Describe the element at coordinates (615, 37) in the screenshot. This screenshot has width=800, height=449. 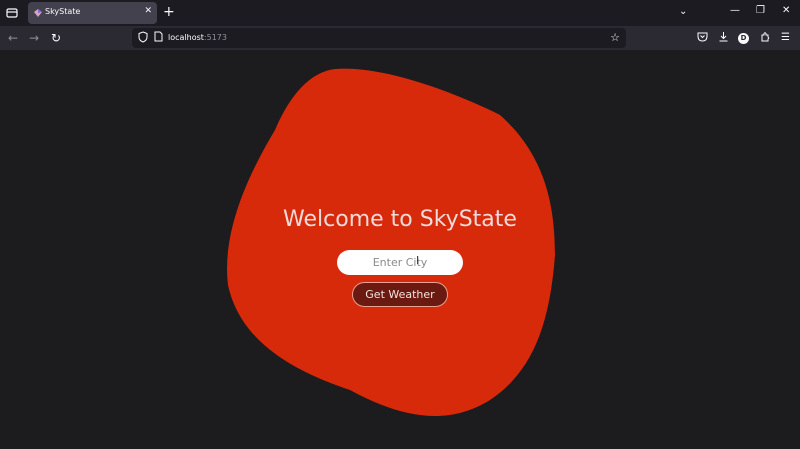
I see `star-icon: ☆` at that location.